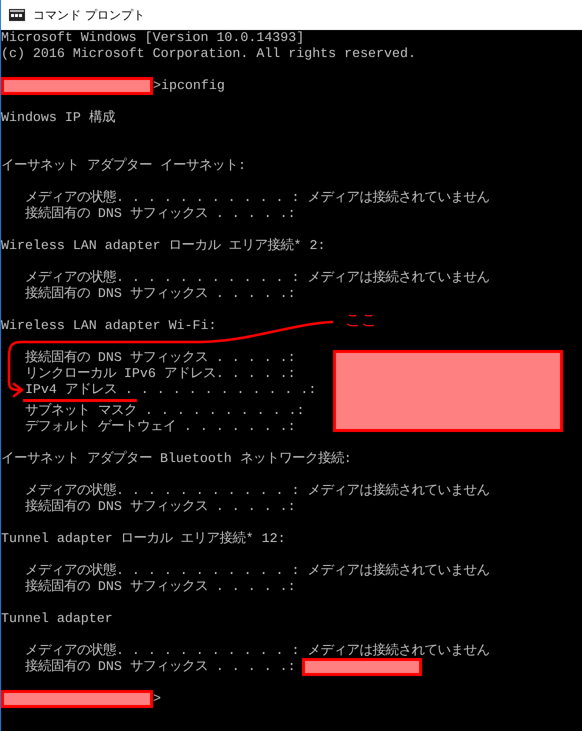  Describe the element at coordinates (160, 374) in the screenshot. I see `console-line: リンクローカル IPv6 アドレス. . . . .:` at that location.